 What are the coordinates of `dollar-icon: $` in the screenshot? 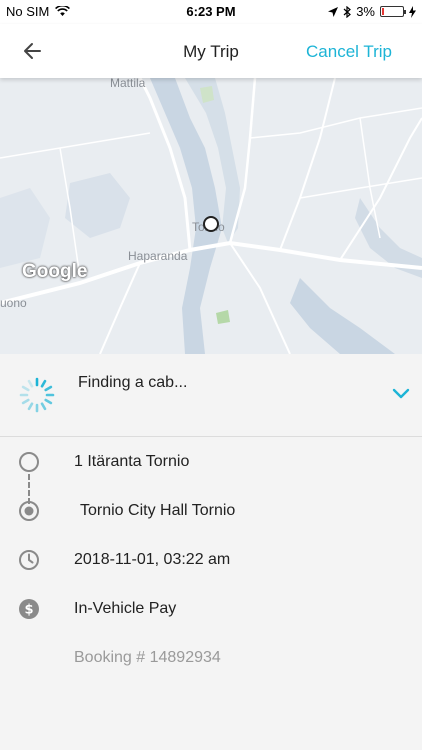 It's located at (29, 609).